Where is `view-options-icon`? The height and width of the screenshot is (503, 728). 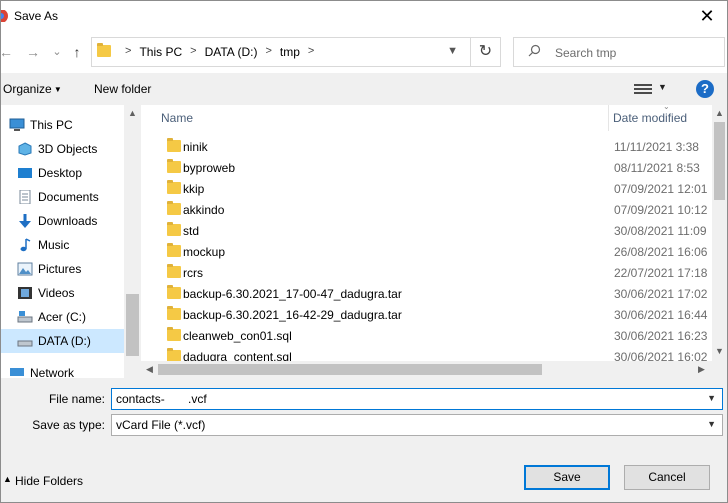
view-options-icon is located at coordinates (643, 89).